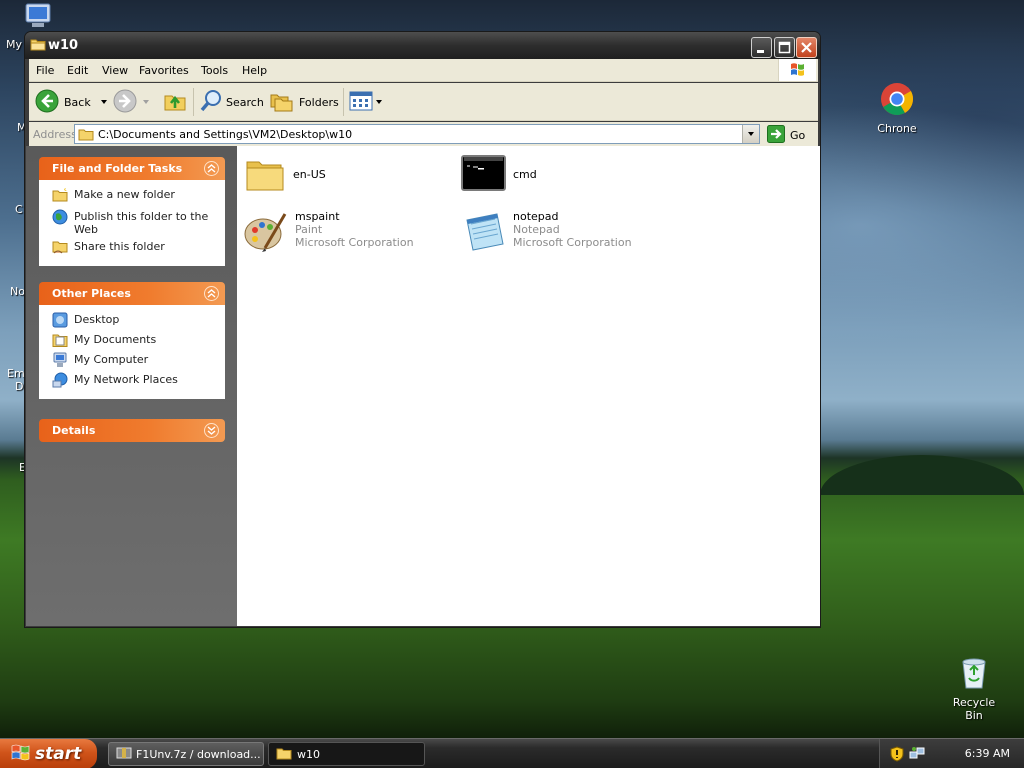  Describe the element at coordinates (343, 102) in the screenshot. I see `toolbar-separator` at that location.